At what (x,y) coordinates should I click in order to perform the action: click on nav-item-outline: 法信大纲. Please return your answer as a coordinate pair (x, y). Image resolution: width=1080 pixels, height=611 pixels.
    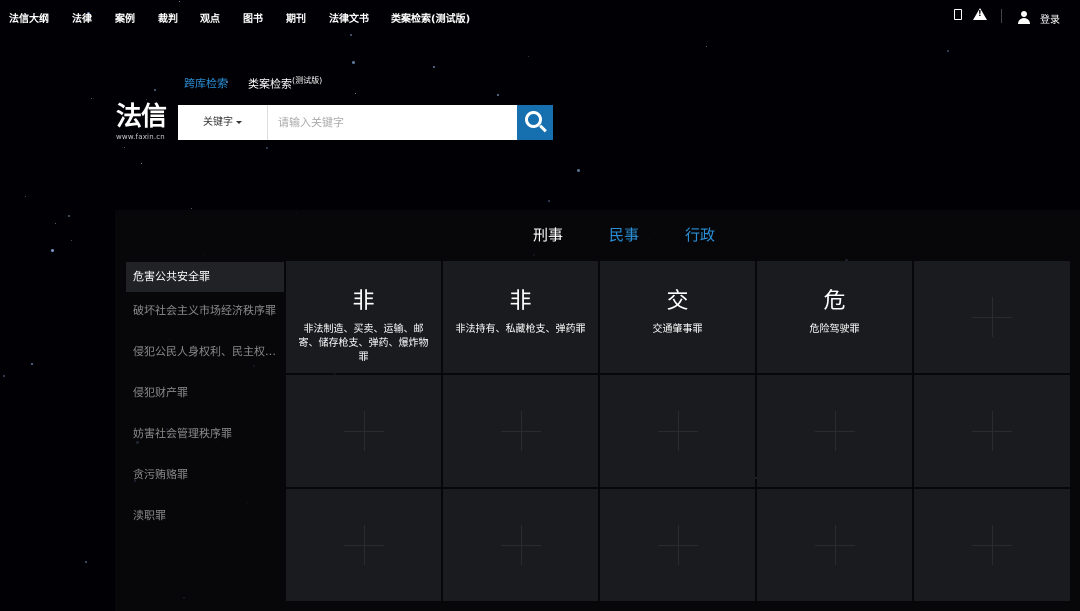
    Looking at the image, I should click on (29, 17).